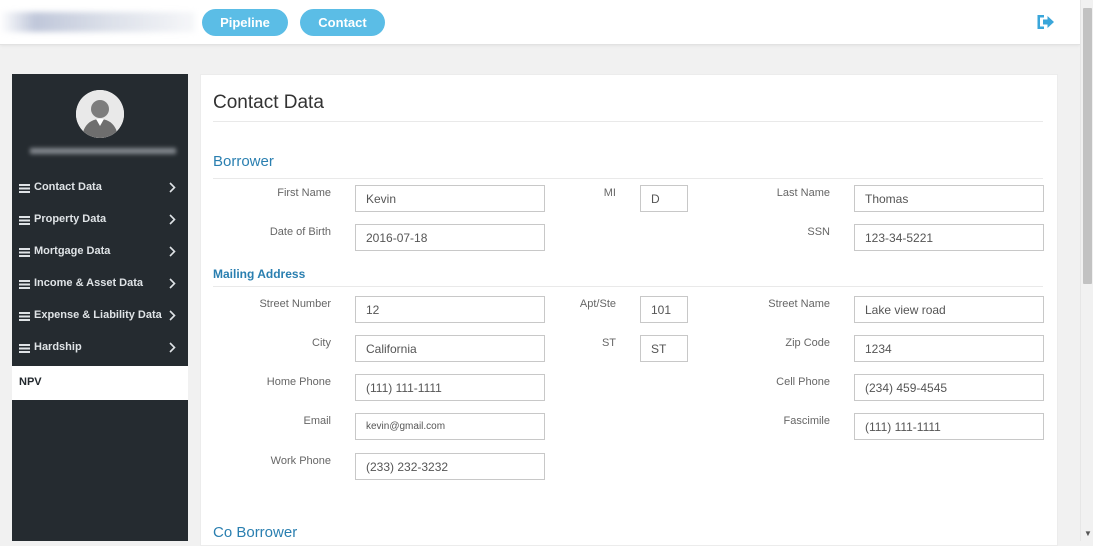 Image resolution: width=1093 pixels, height=546 pixels. Describe the element at coordinates (949, 348) in the screenshot. I see `zip-code-input` at that location.